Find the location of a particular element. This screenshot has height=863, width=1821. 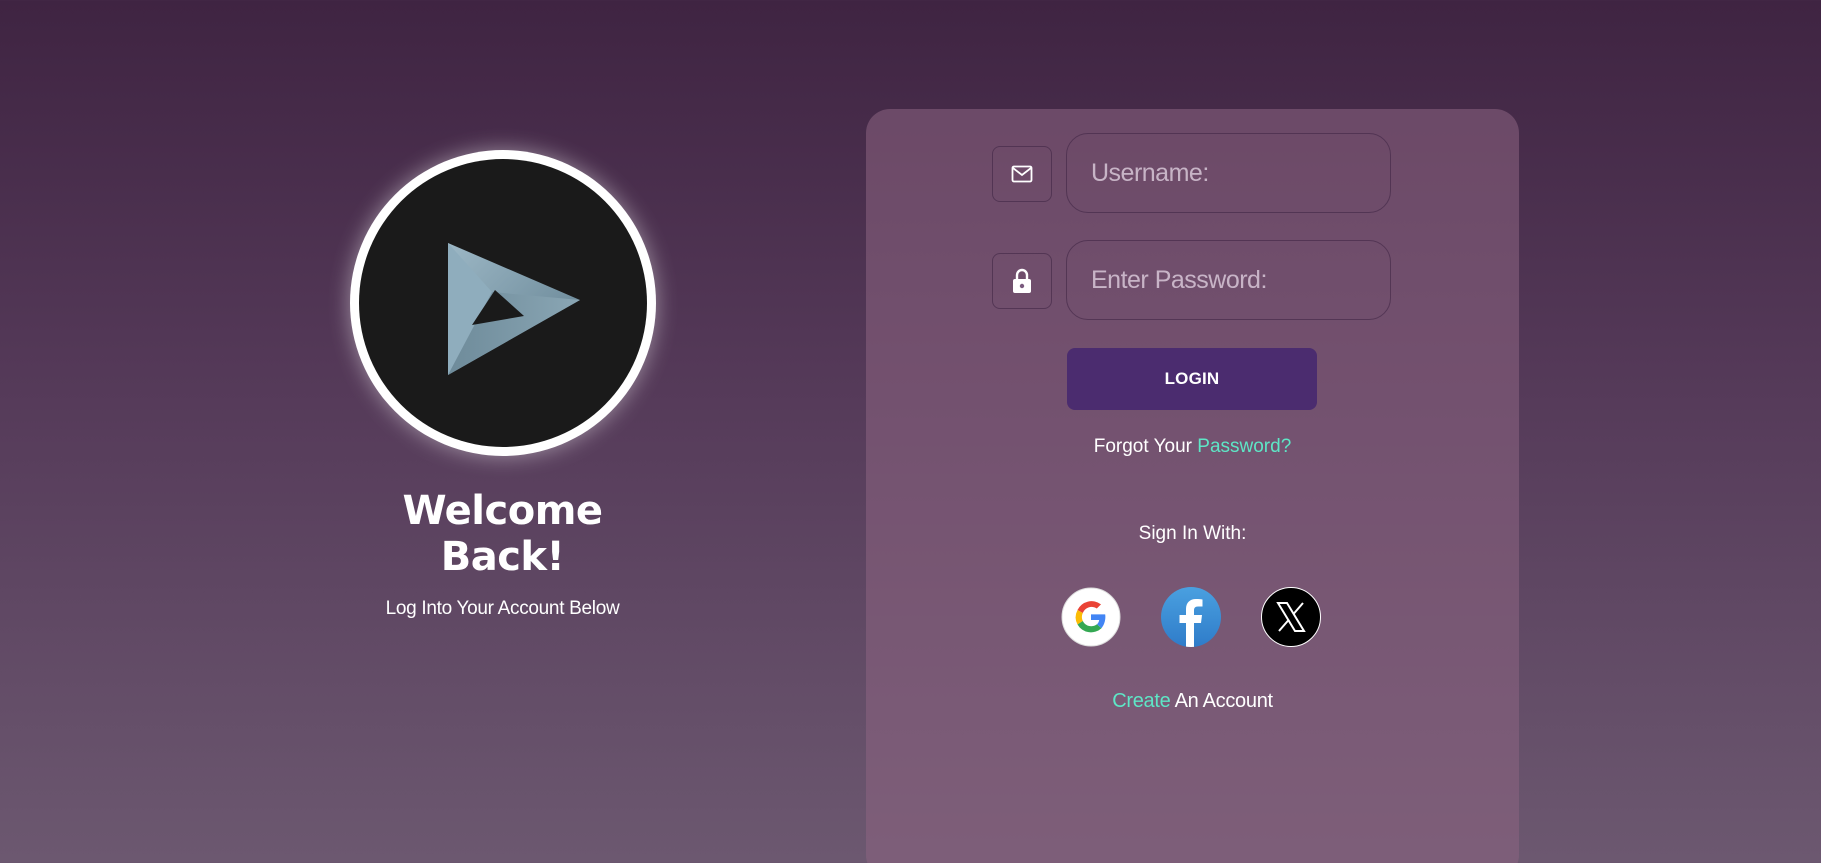

create-account-link: Create is located at coordinates (1141, 701).